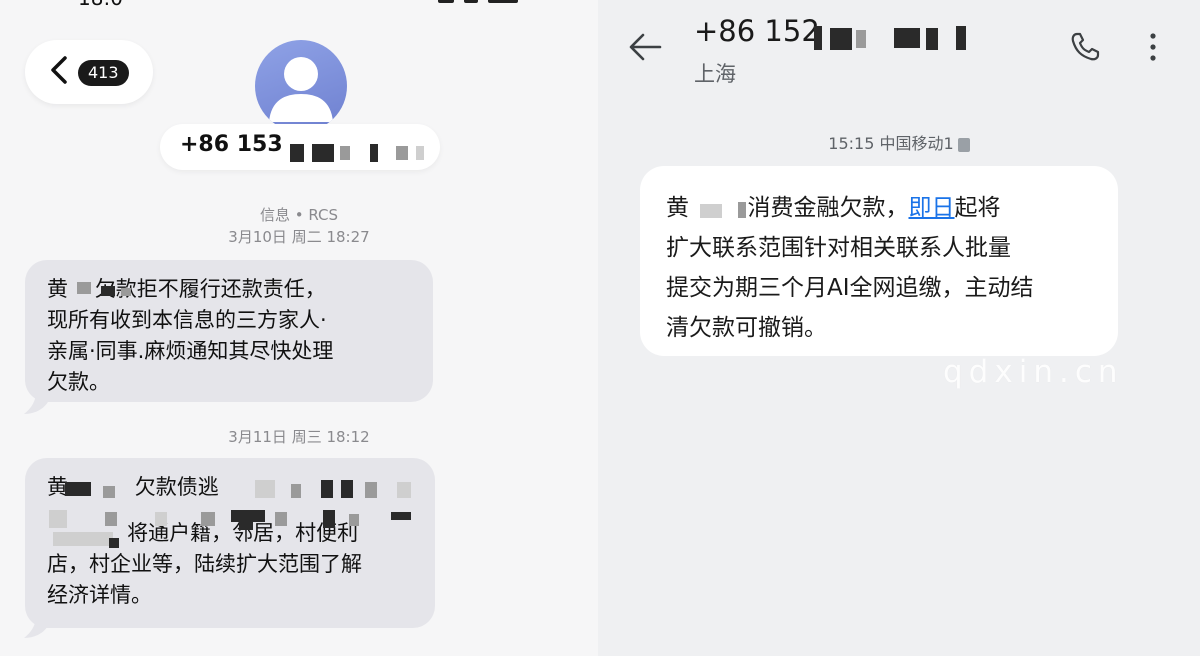  What do you see at coordinates (299, 437) in the screenshot?
I see `message-timestamp: 3月11日 周三 18:12` at bounding box center [299, 437].